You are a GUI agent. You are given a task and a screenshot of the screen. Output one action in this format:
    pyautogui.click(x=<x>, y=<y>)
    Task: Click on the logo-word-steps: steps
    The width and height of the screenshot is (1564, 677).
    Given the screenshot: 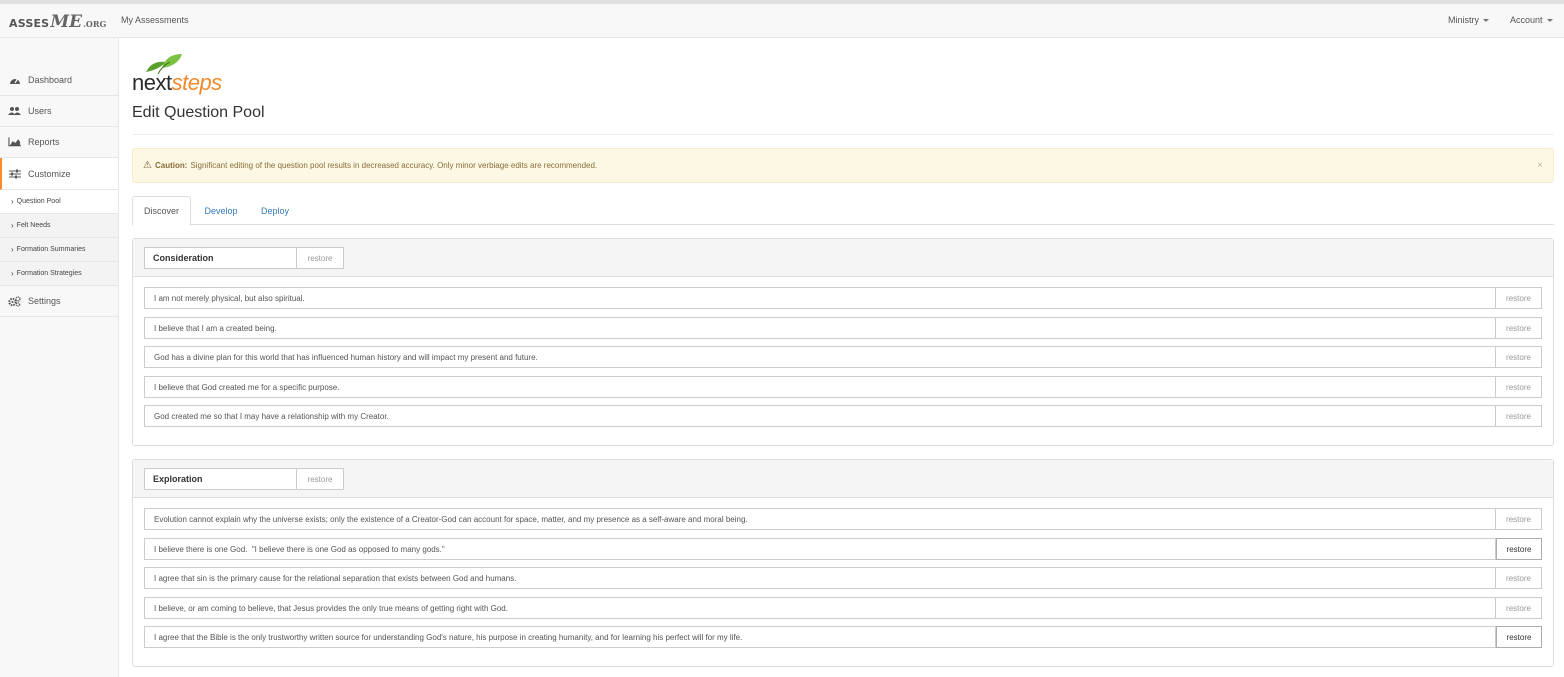 What is the action you would take?
    pyautogui.click(x=197, y=82)
    